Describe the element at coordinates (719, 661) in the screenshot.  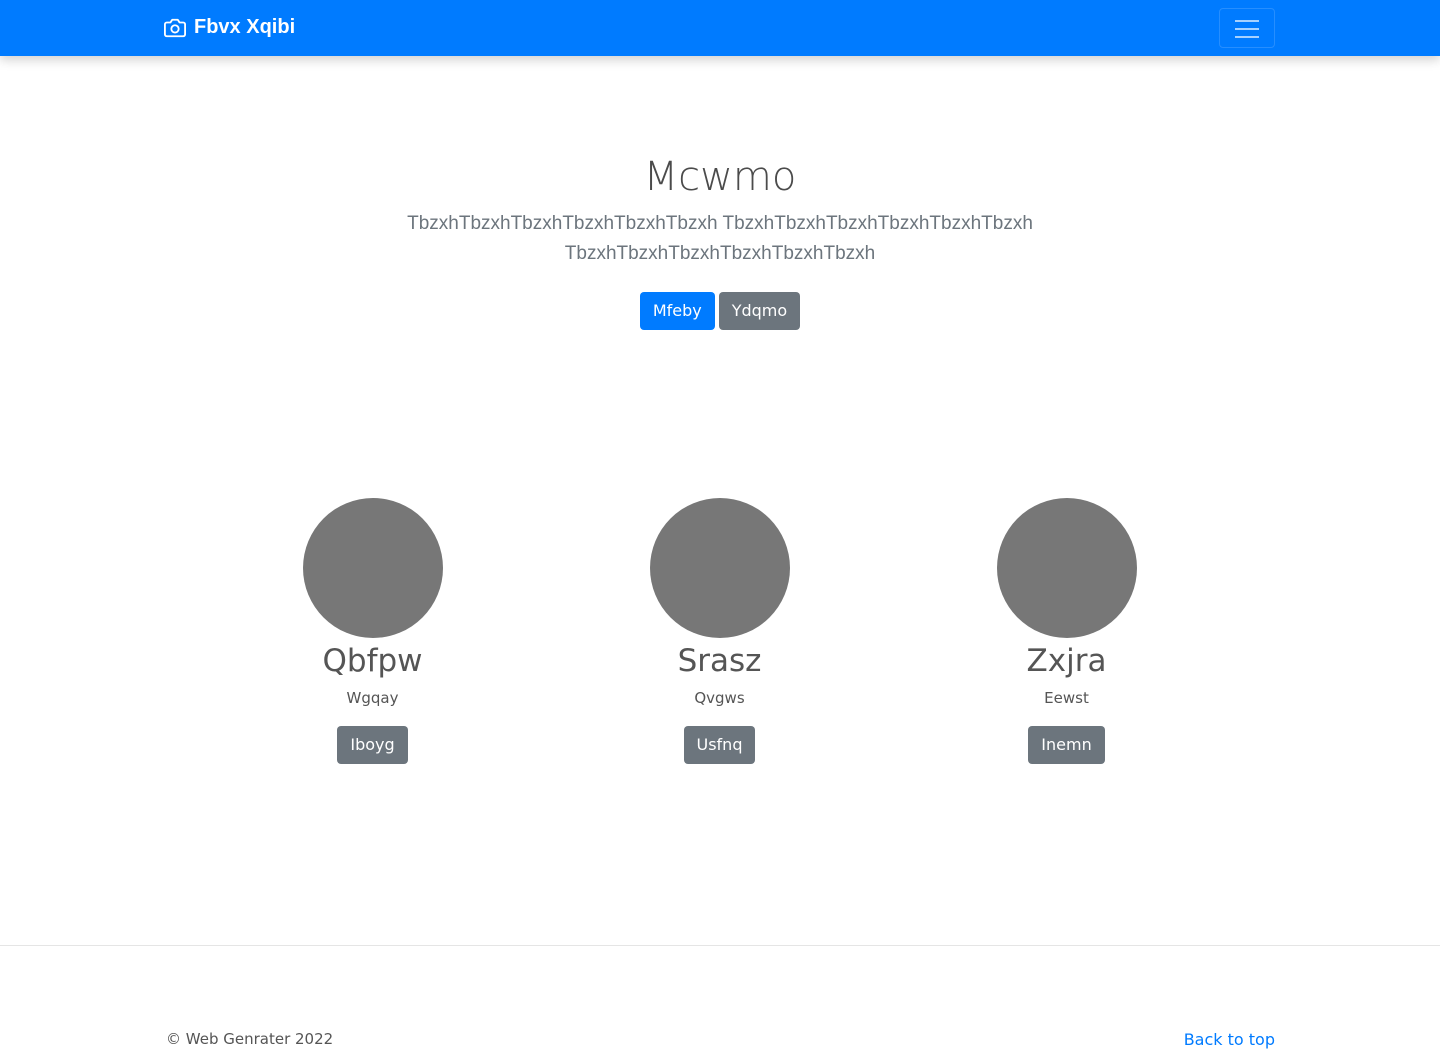
I see `member-name: Srasz` at that location.